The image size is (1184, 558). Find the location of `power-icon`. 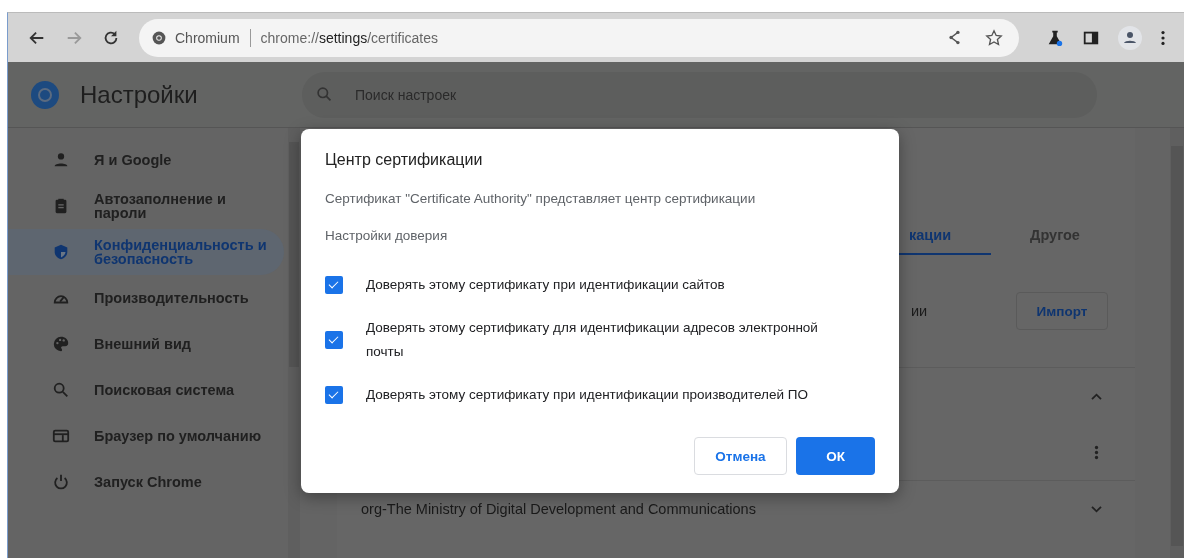

power-icon is located at coordinates (61, 482).